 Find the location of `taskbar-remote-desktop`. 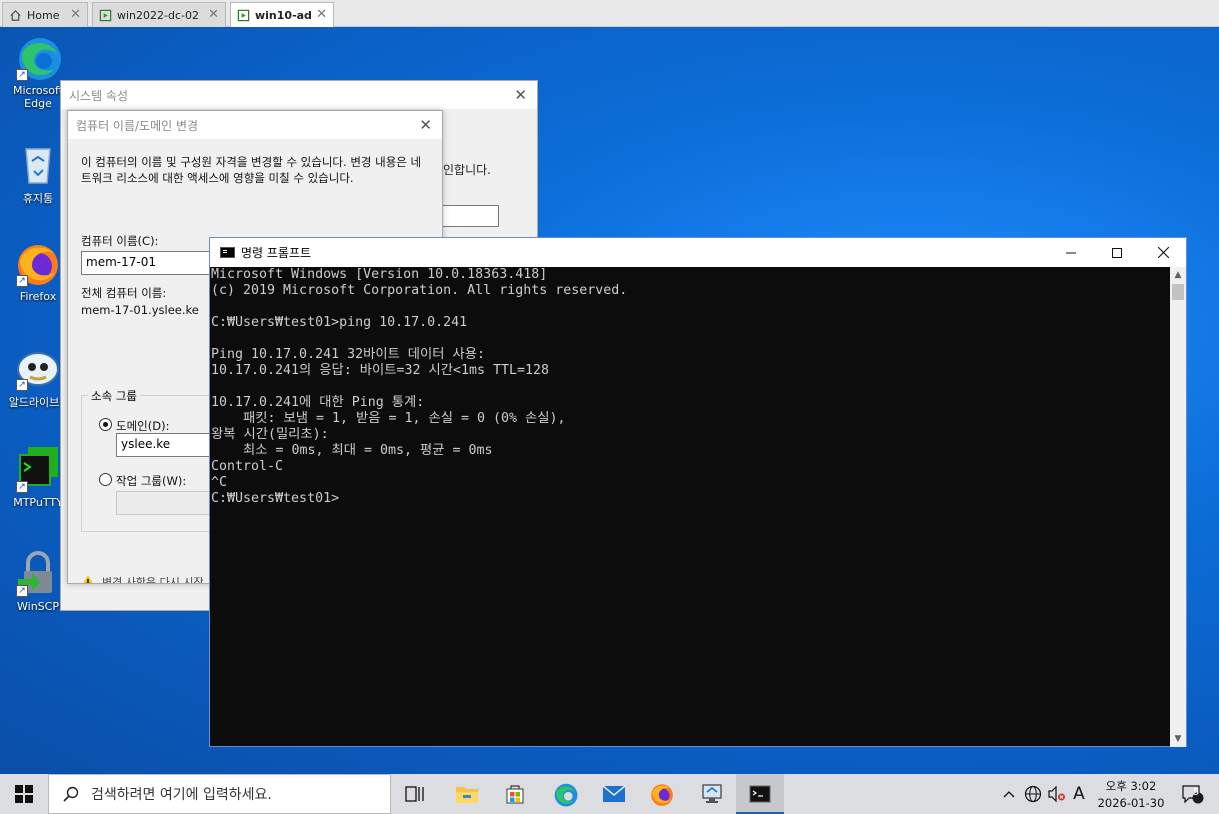

taskbar-remote-desktop is located at coordinates (712, 794).